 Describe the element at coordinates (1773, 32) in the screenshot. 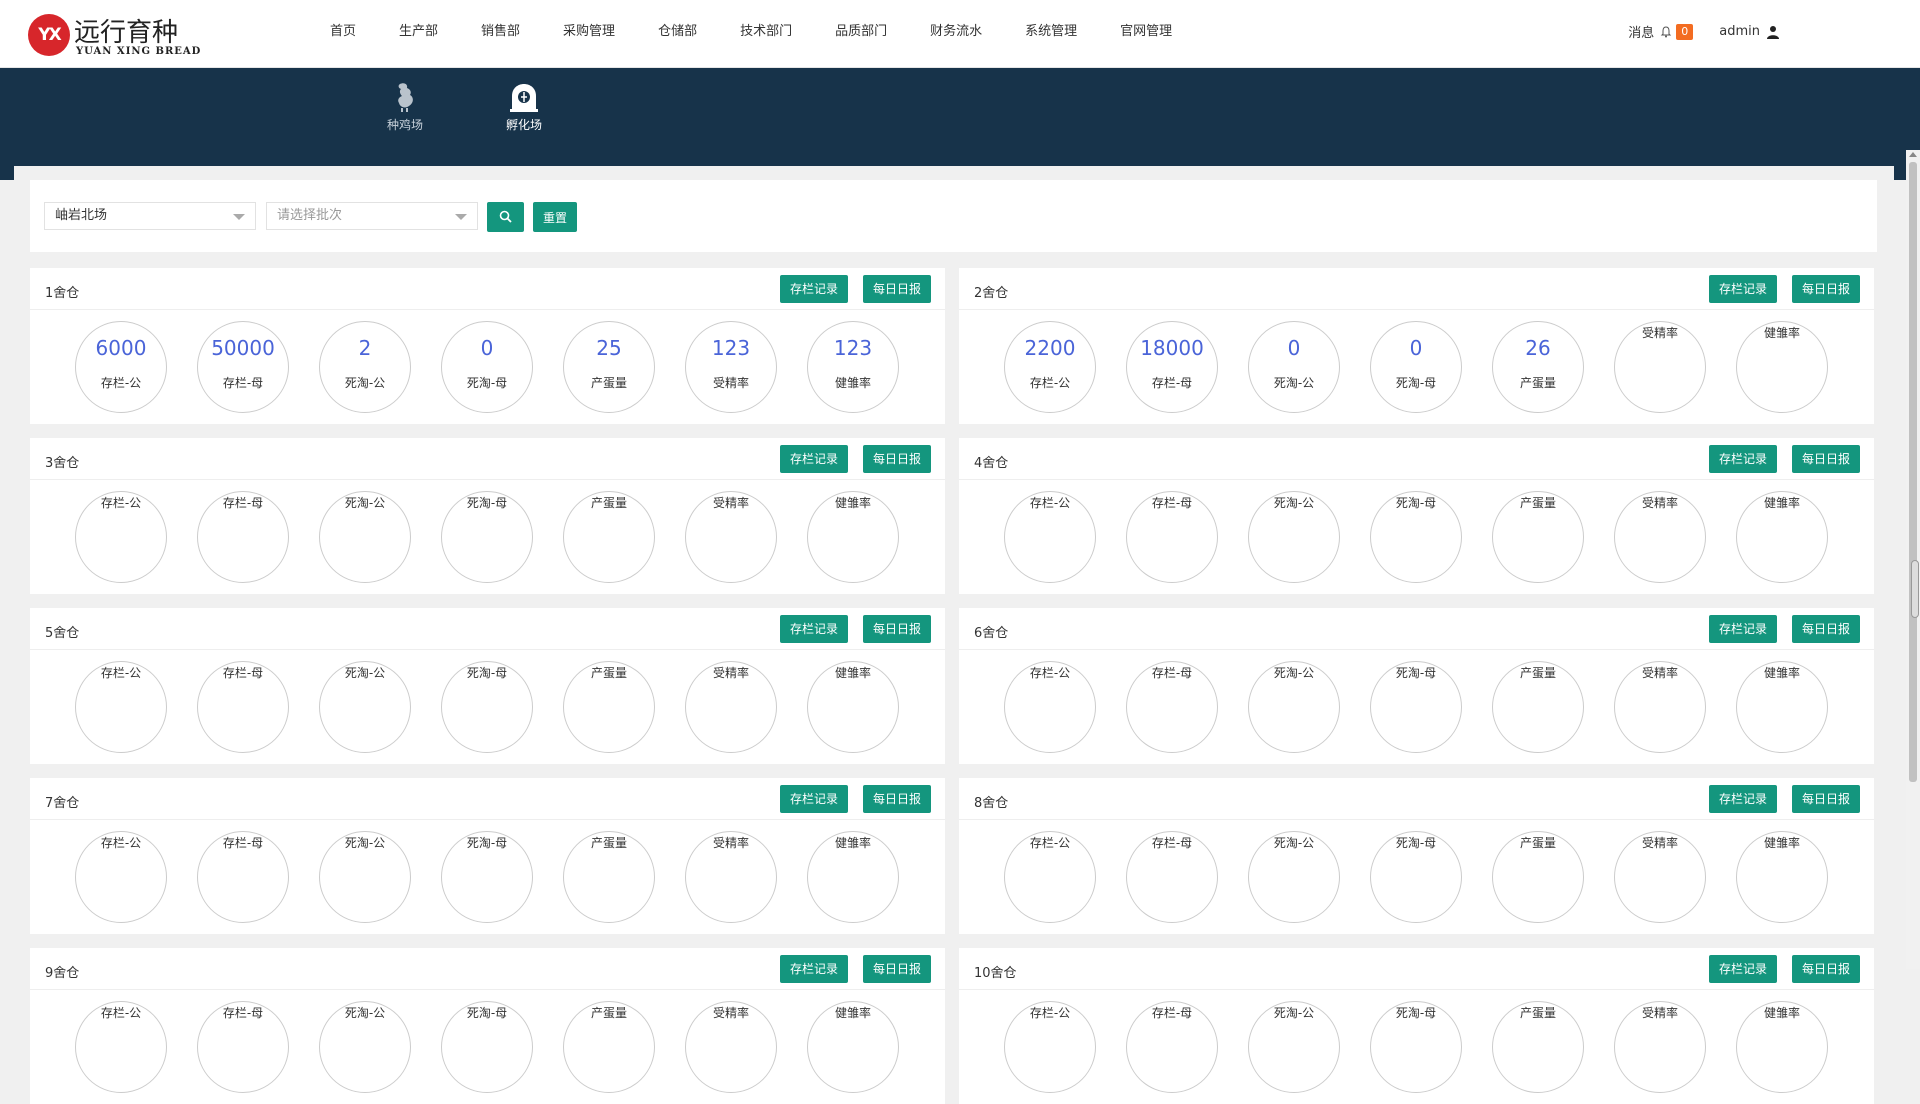

I see `user-icon` at that location.